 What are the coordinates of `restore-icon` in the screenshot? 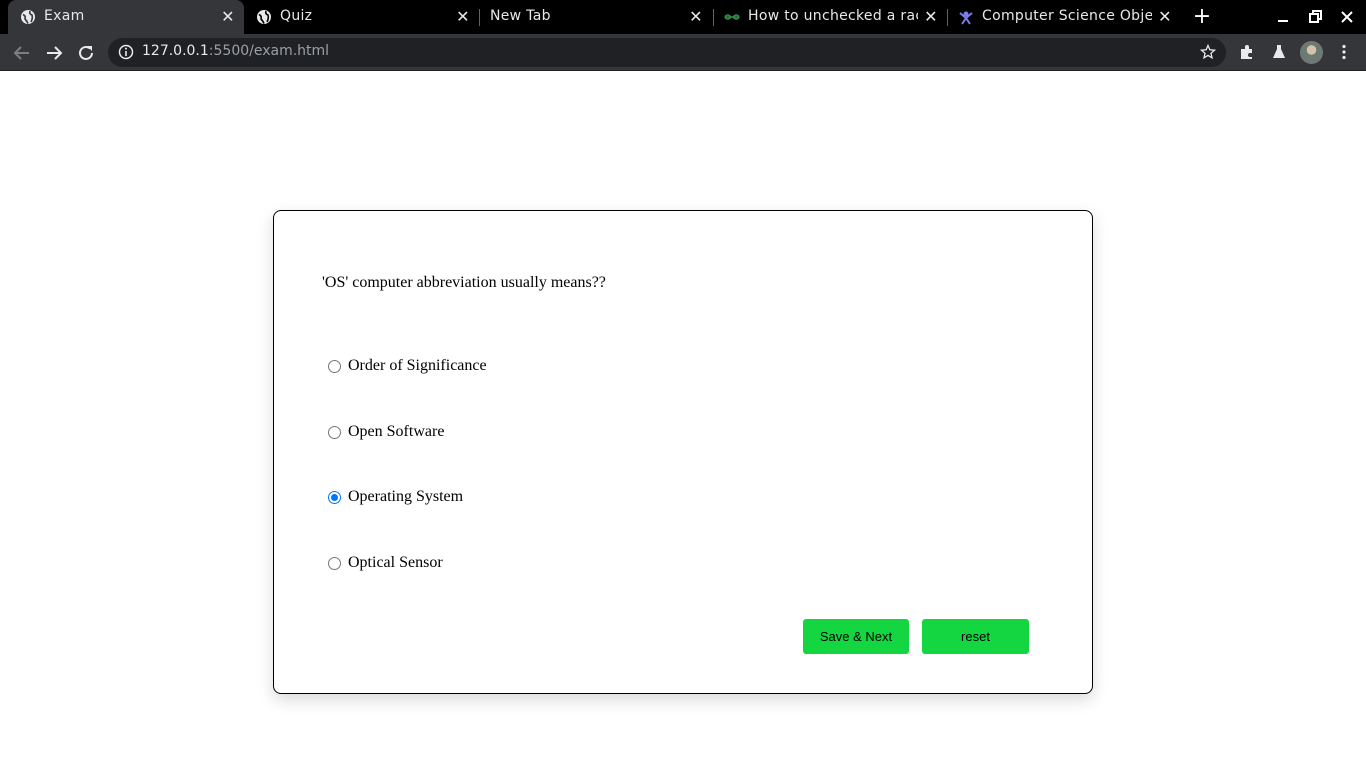 It's located at (1315, 17).